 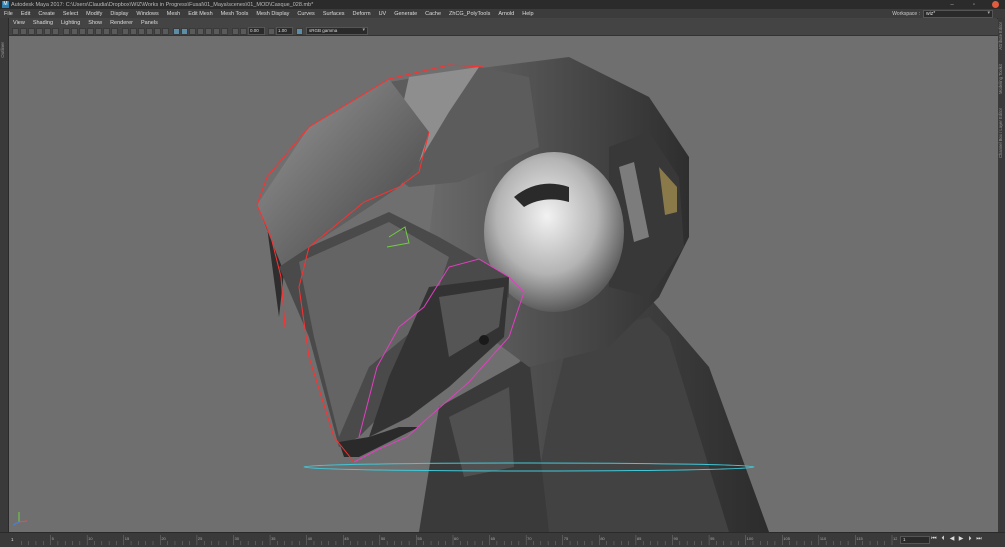 What do you see at coordinates (55, 31) in the screenshot?
I see `grease-pencil-icon` at bounding box center [55, 31].